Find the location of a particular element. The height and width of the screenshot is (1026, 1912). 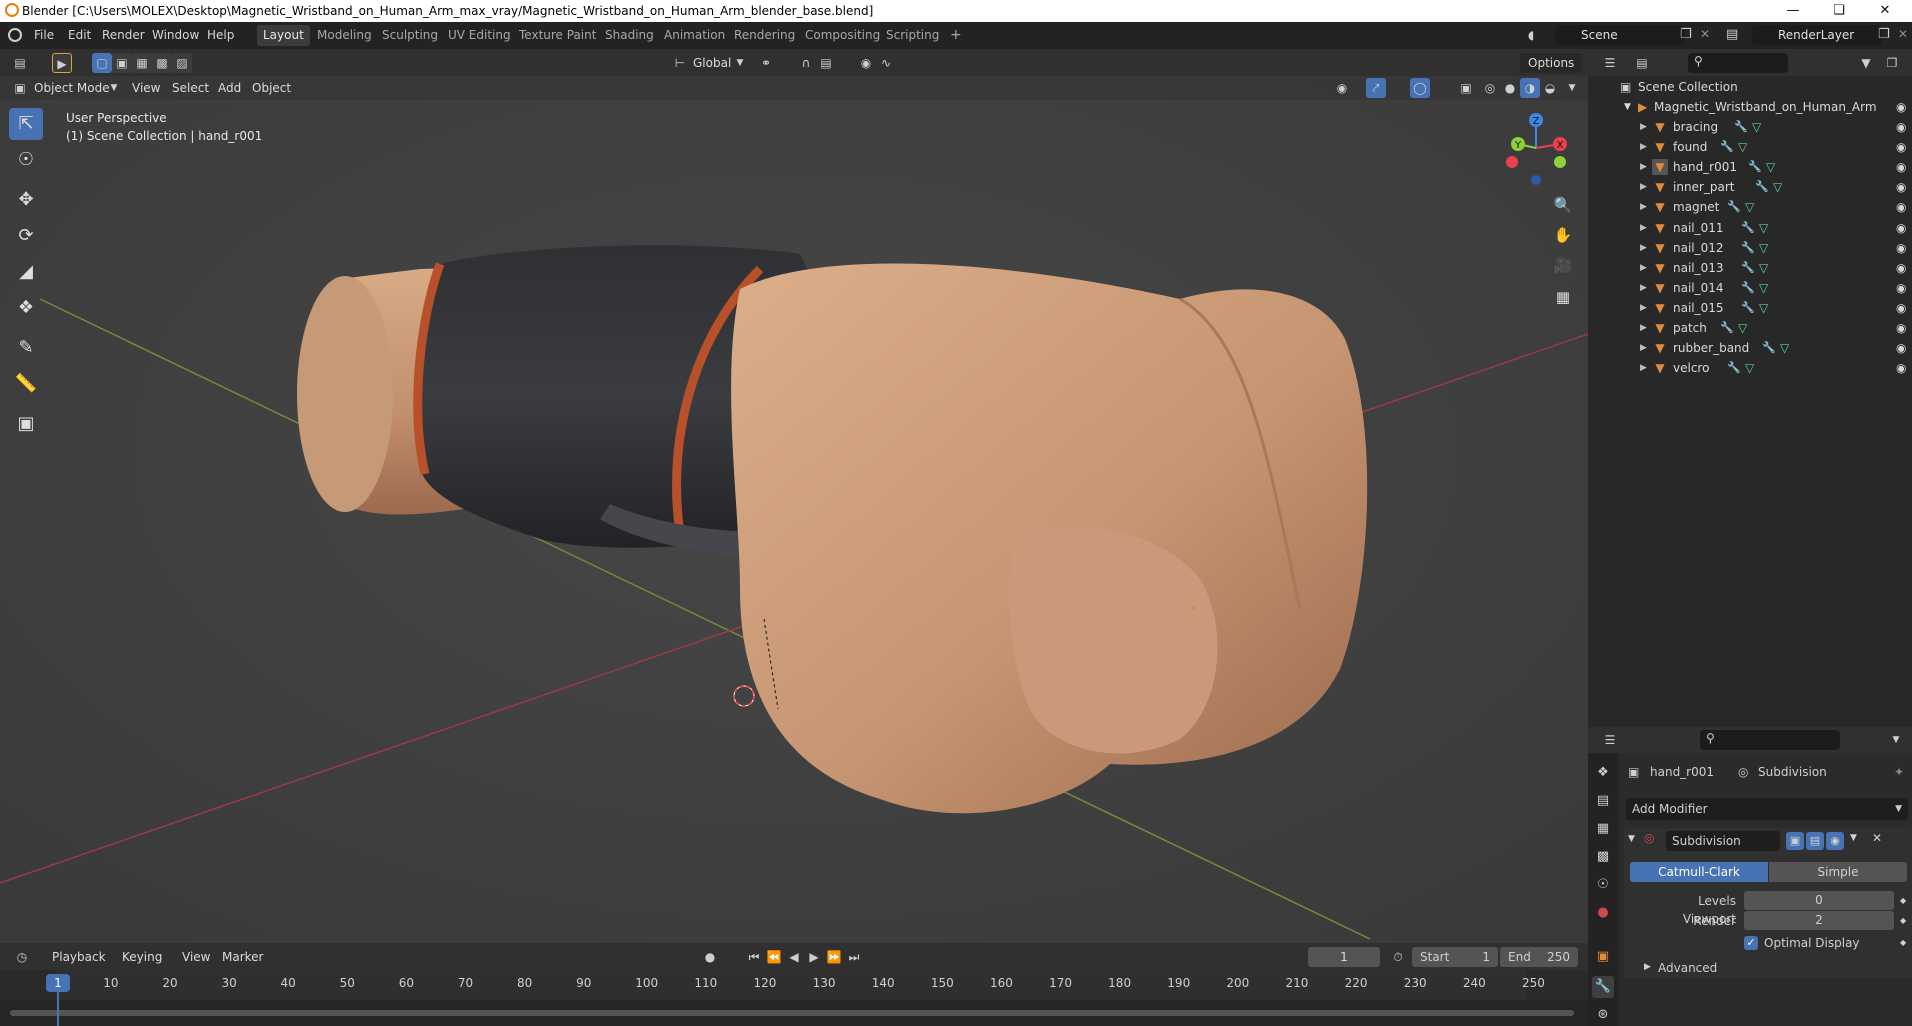

rendered-shading-icon: ◒ is located at coordinates (1550, 88).